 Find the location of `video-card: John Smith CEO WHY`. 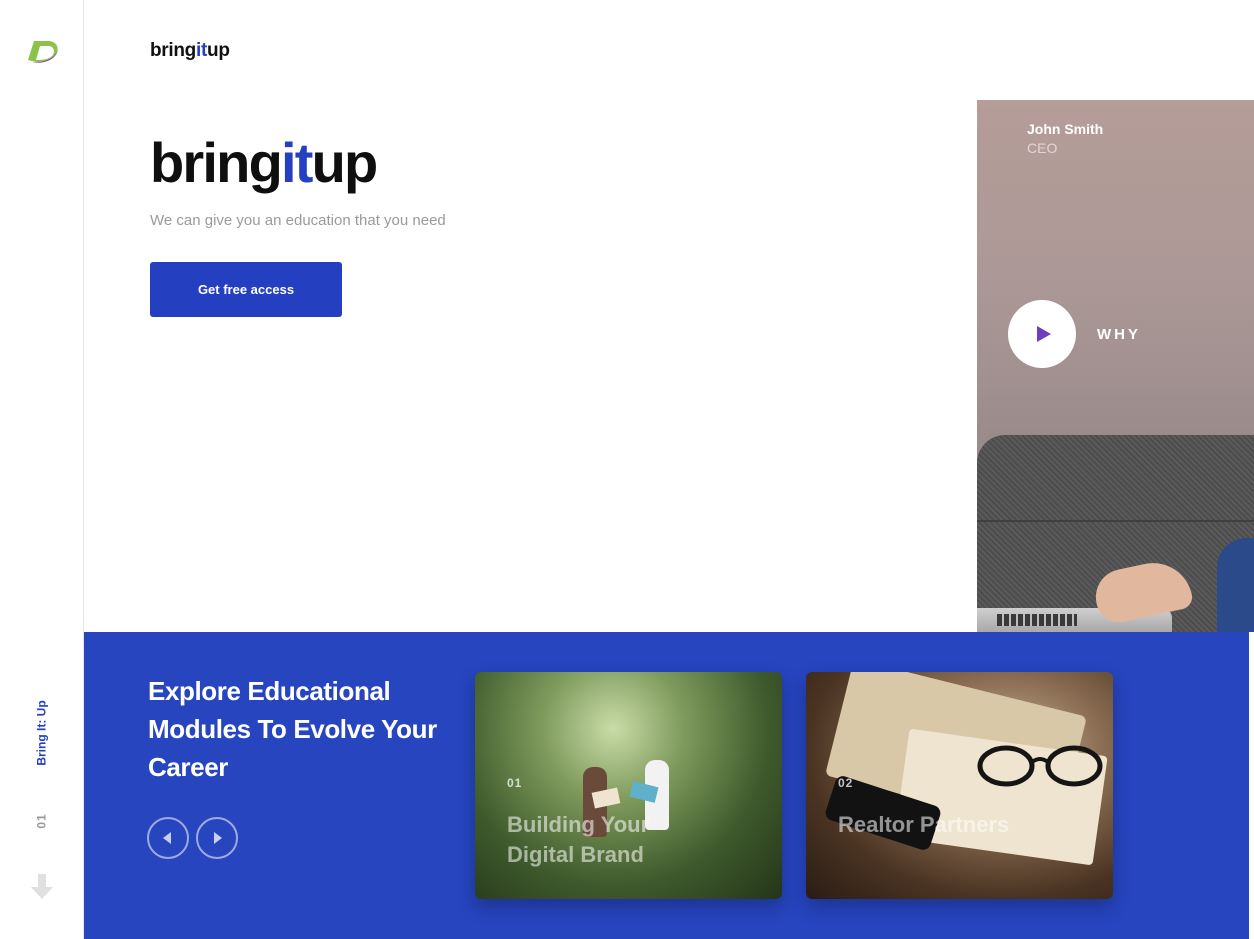

video-card: John Smith CEO WHY is located at coordinates (1115, 366).